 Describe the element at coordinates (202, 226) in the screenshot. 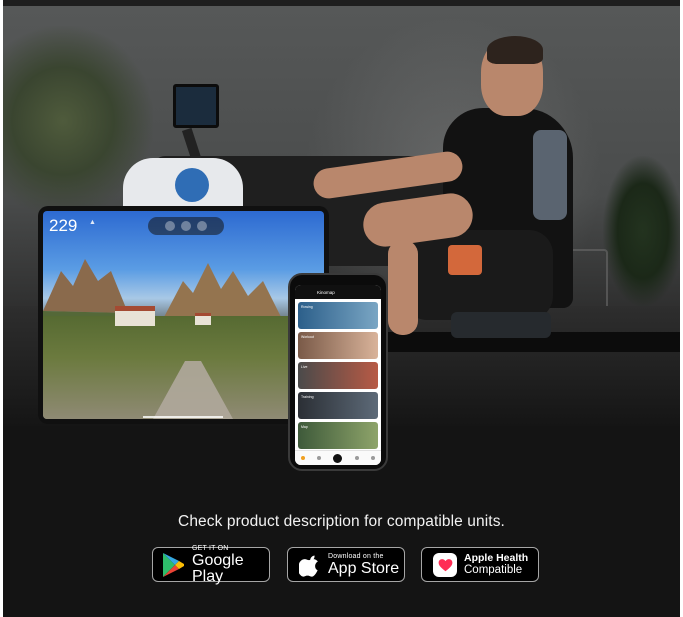

I see `forward-icon` at that location.